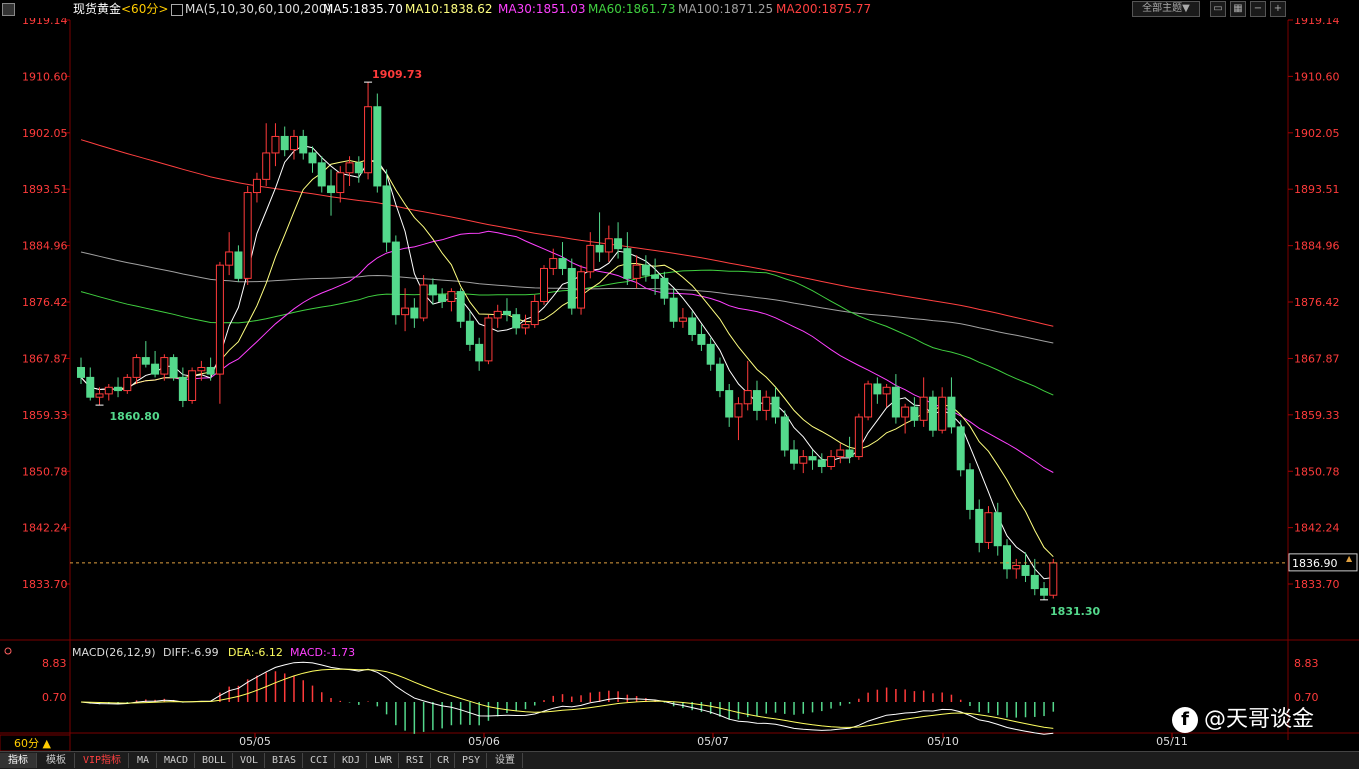 The image size is (1359, 769). What do you see at coordinates (8, 651) in the screenshot?
I see `macd-settings-icon` at bounding box center [8, 651].